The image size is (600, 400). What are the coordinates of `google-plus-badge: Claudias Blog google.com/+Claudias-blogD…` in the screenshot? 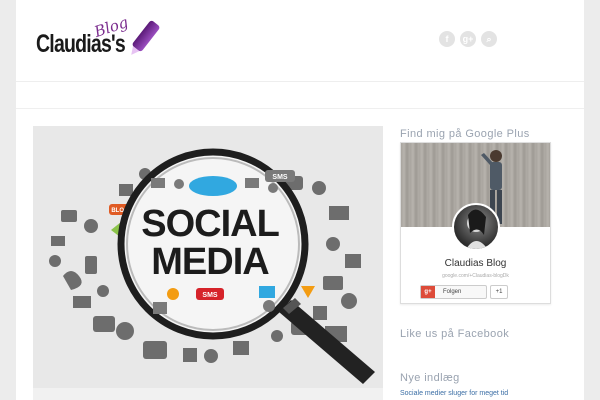 It's located at (475, 223).